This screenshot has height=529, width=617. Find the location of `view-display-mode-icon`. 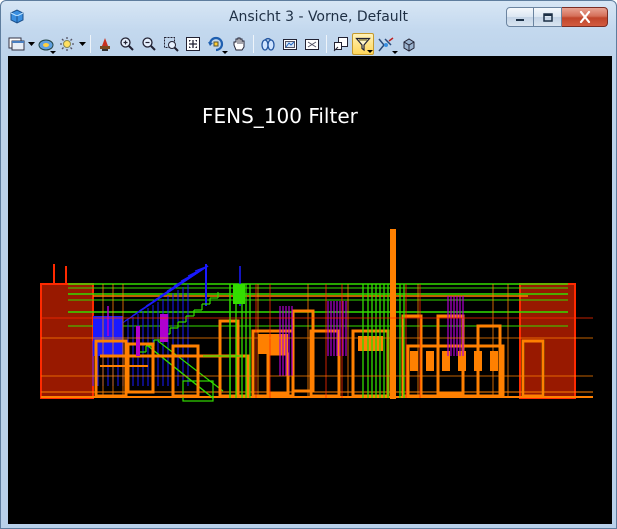

view-display-mode-icon is located at coordinates (46, 44).